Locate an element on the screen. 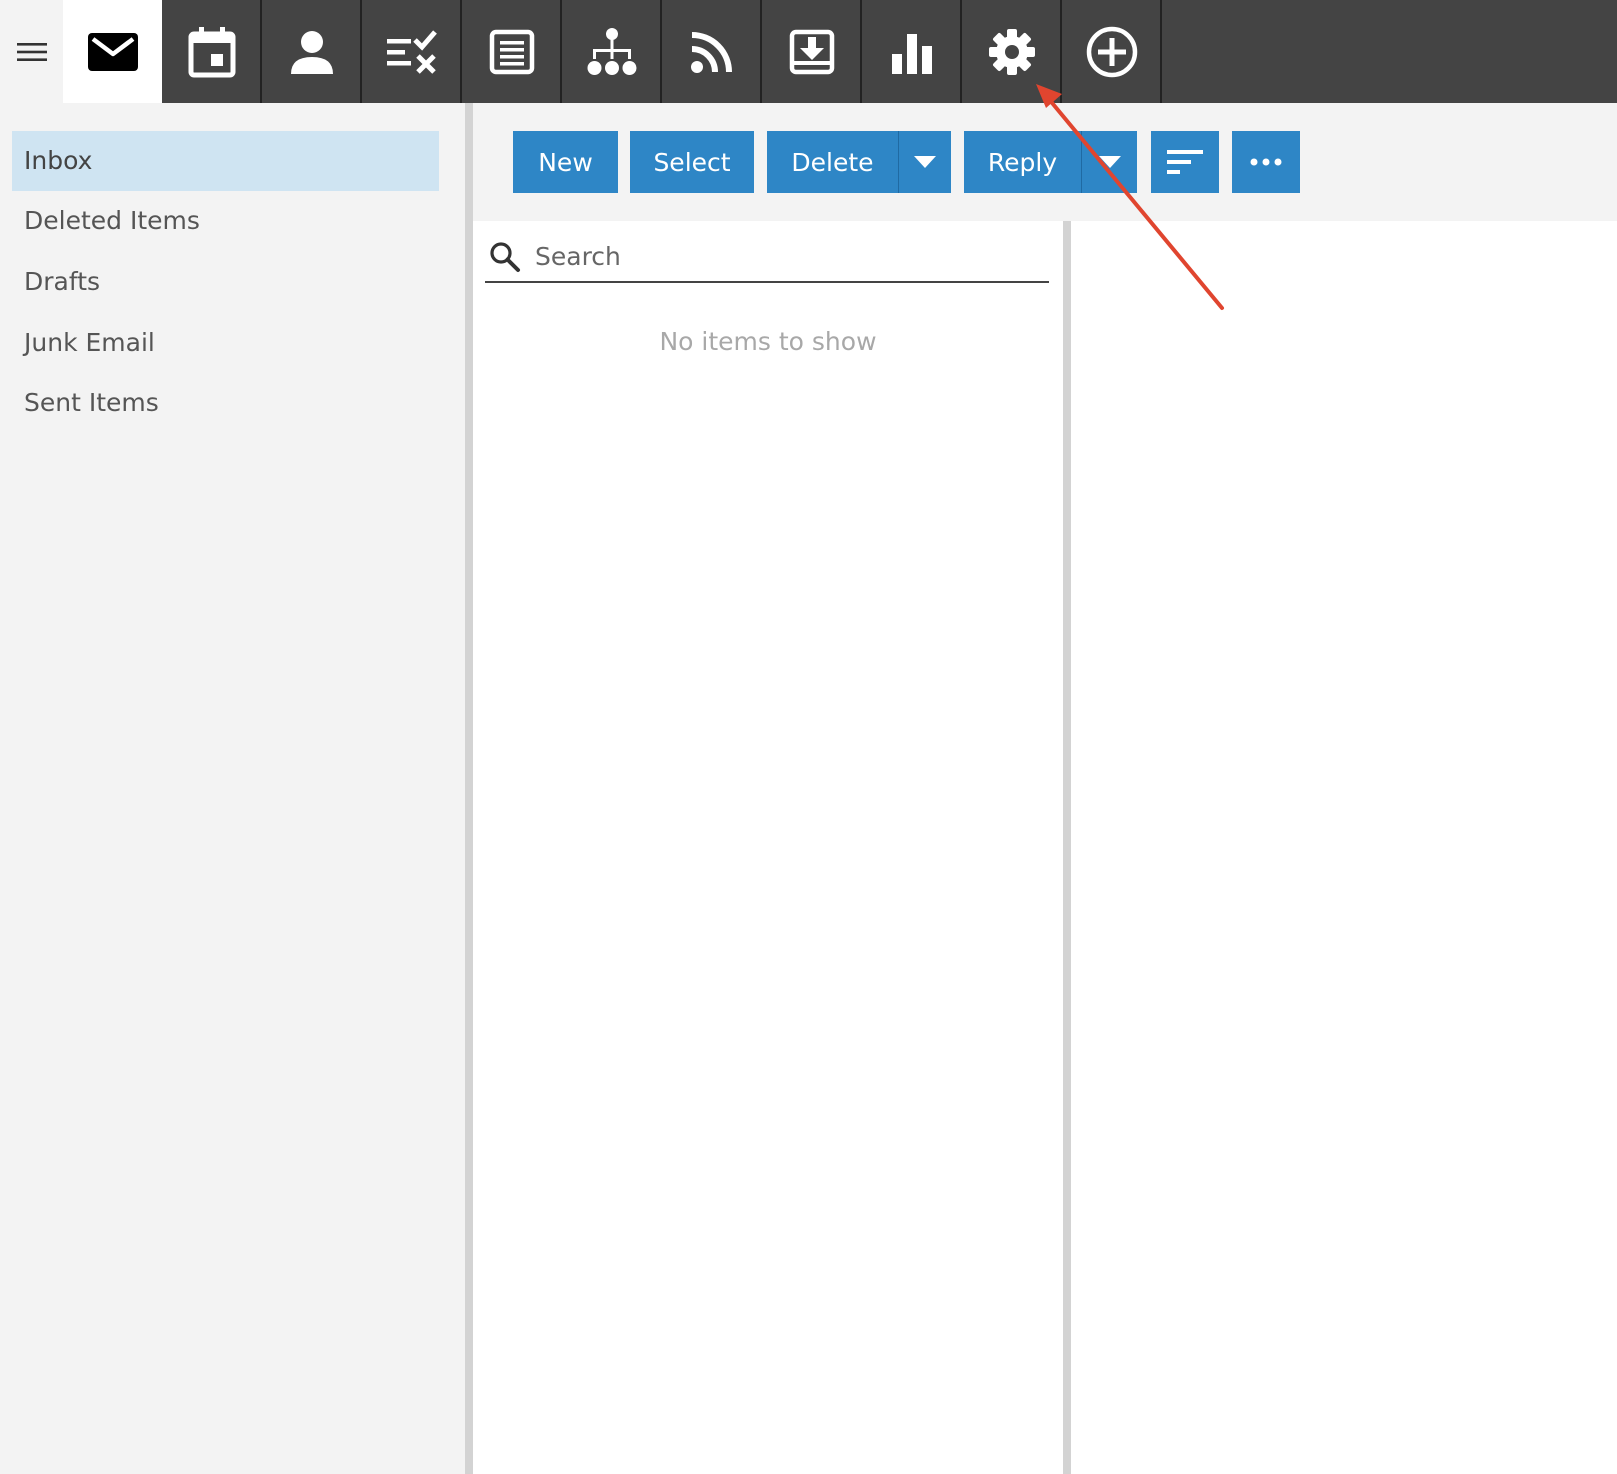 This screenshot has width=1617, height=1474. delete-button: Delete is located at coordinates (832, 162).